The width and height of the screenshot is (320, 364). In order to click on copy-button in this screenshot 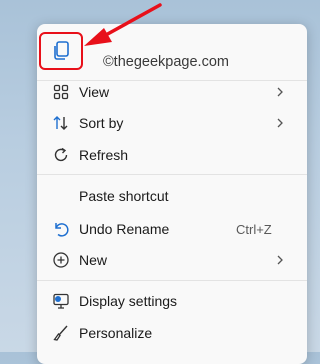, I will do `click(61, 51)`.